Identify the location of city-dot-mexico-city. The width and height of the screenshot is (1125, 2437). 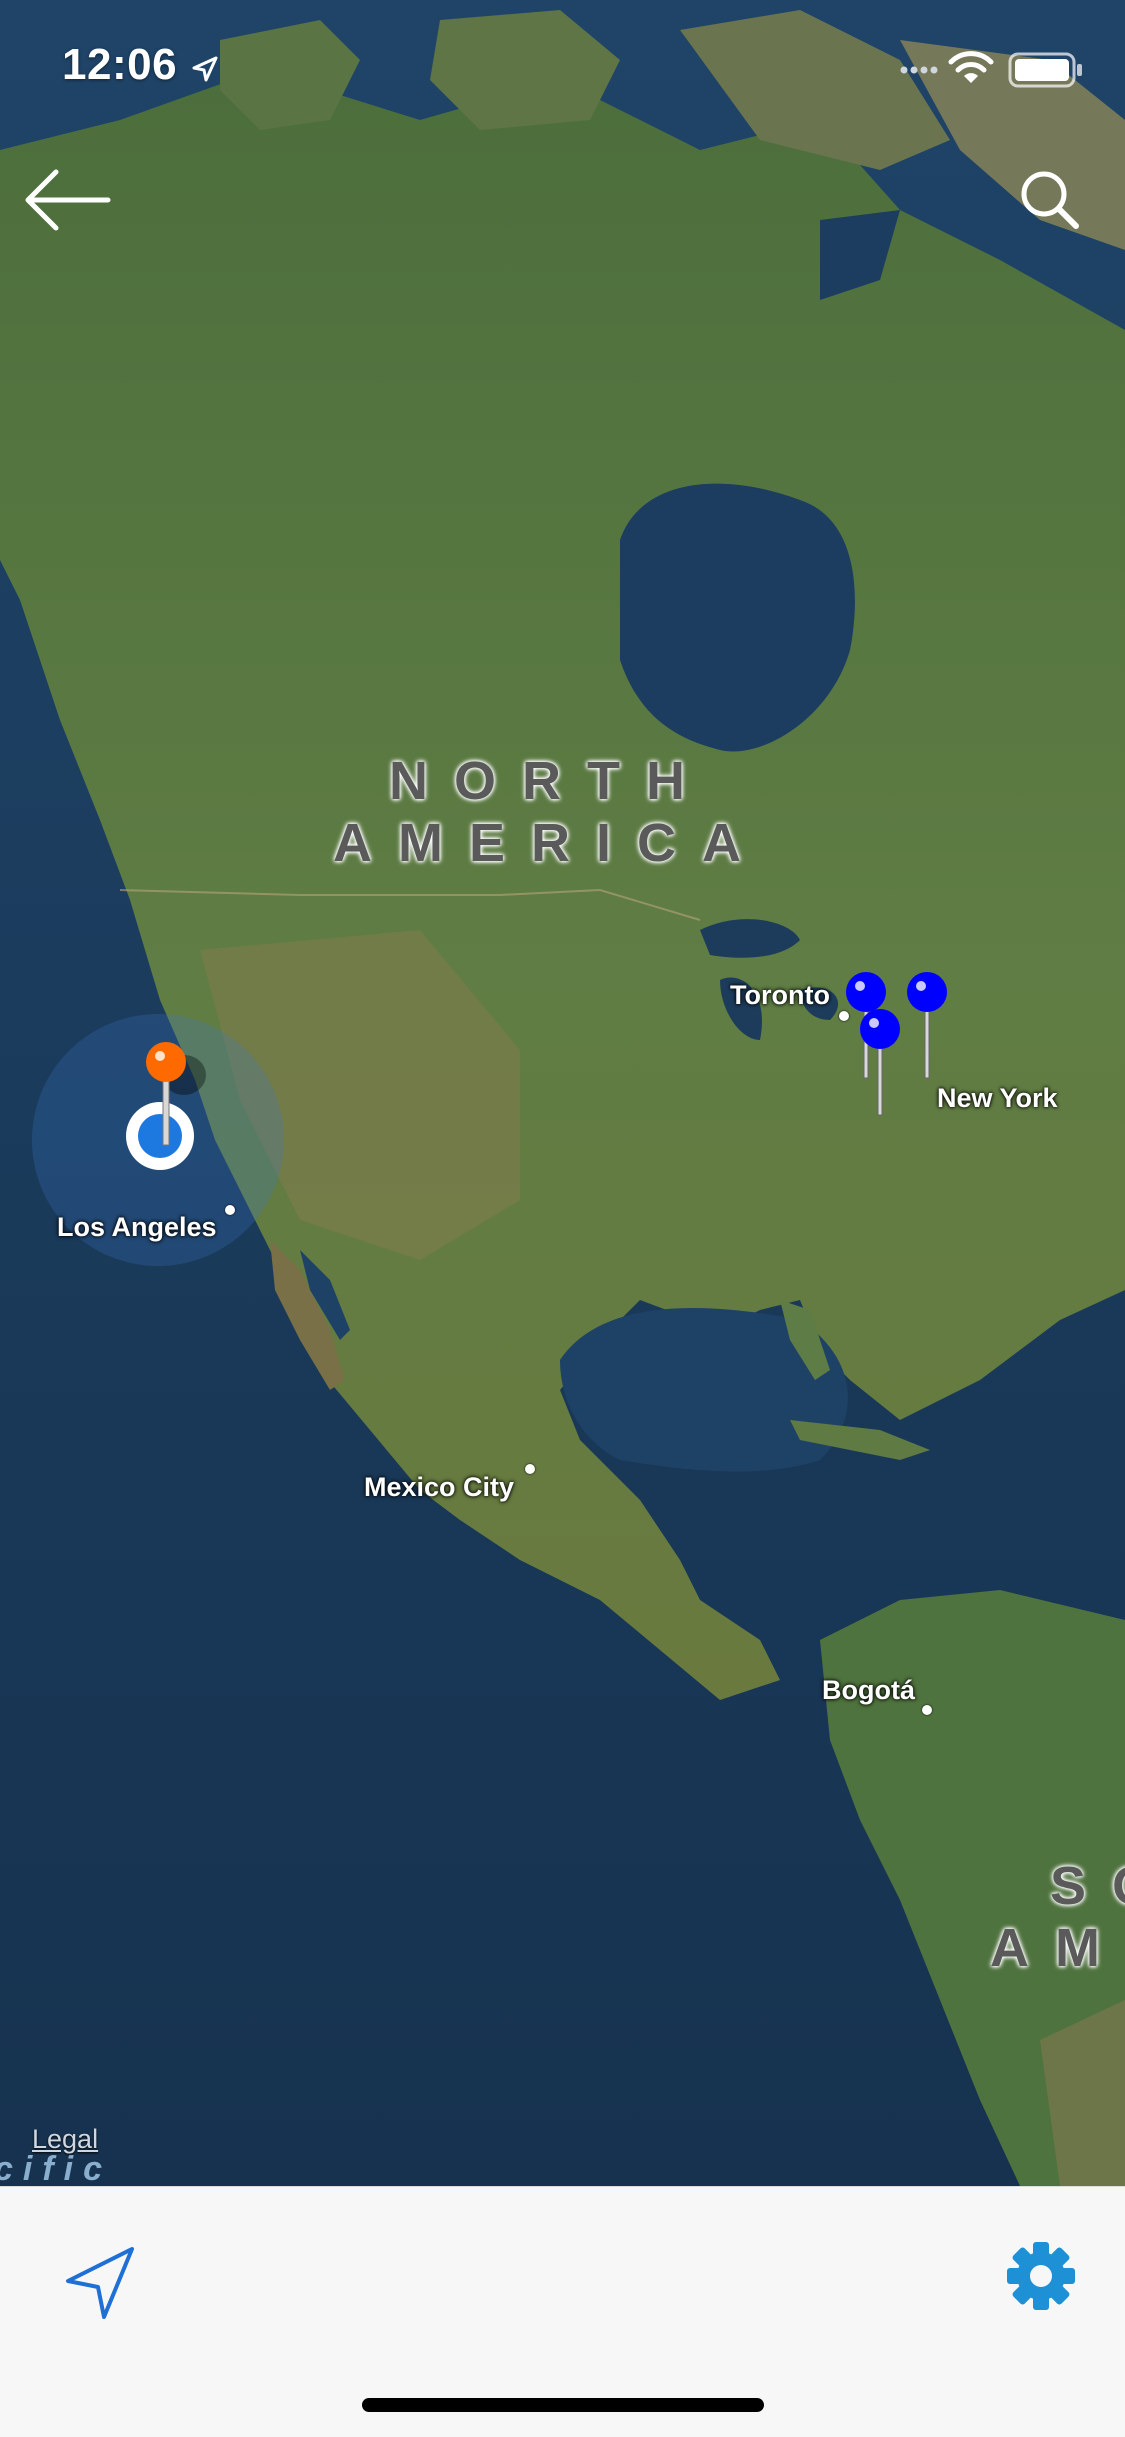
(530, 1469).